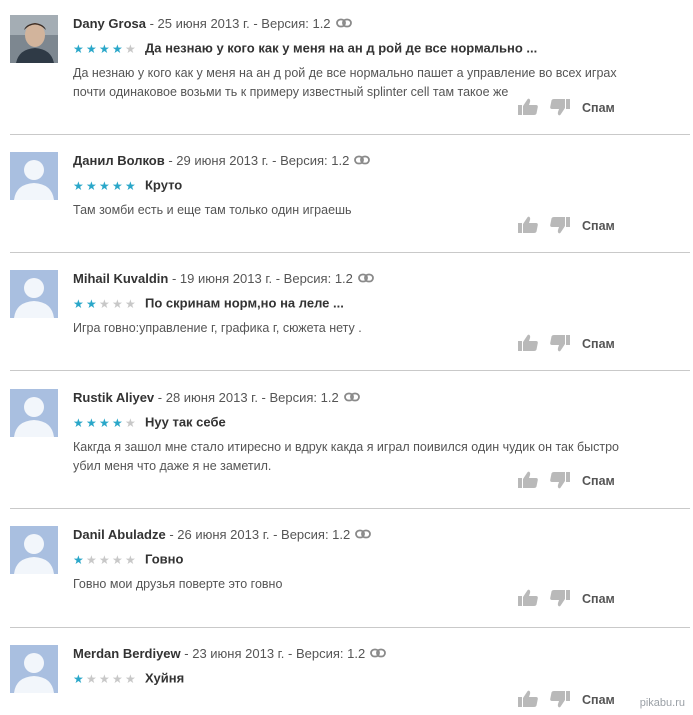 Image resolution: width=693 pixels, height=715 pixels. Describe the element at coordinates (662, 703) in the screenshot. I see `watermark: pikabu.ru` at that location.